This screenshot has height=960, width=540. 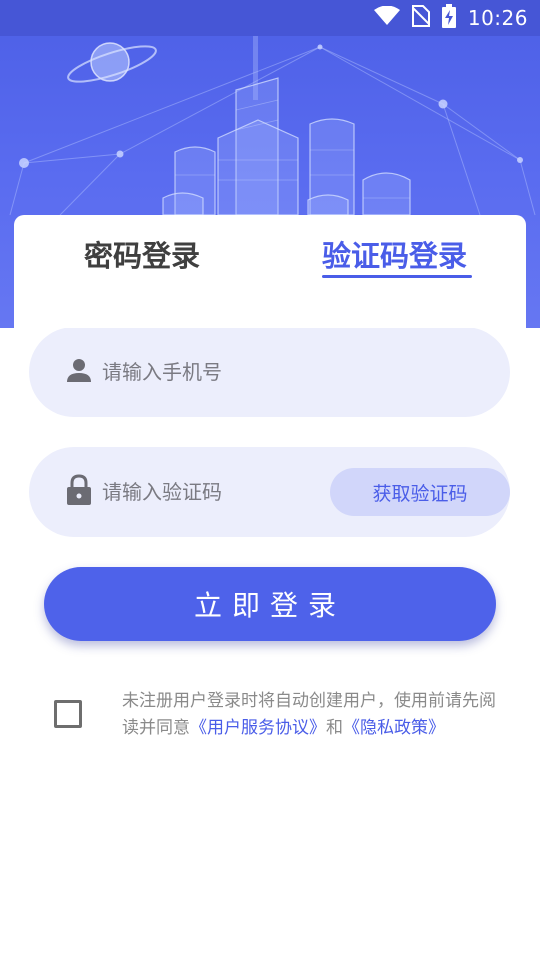 What do you see at coordinates (397, 276) in the screenshot?
I see `active-tab-indicator` at bounding box center [397, 276].